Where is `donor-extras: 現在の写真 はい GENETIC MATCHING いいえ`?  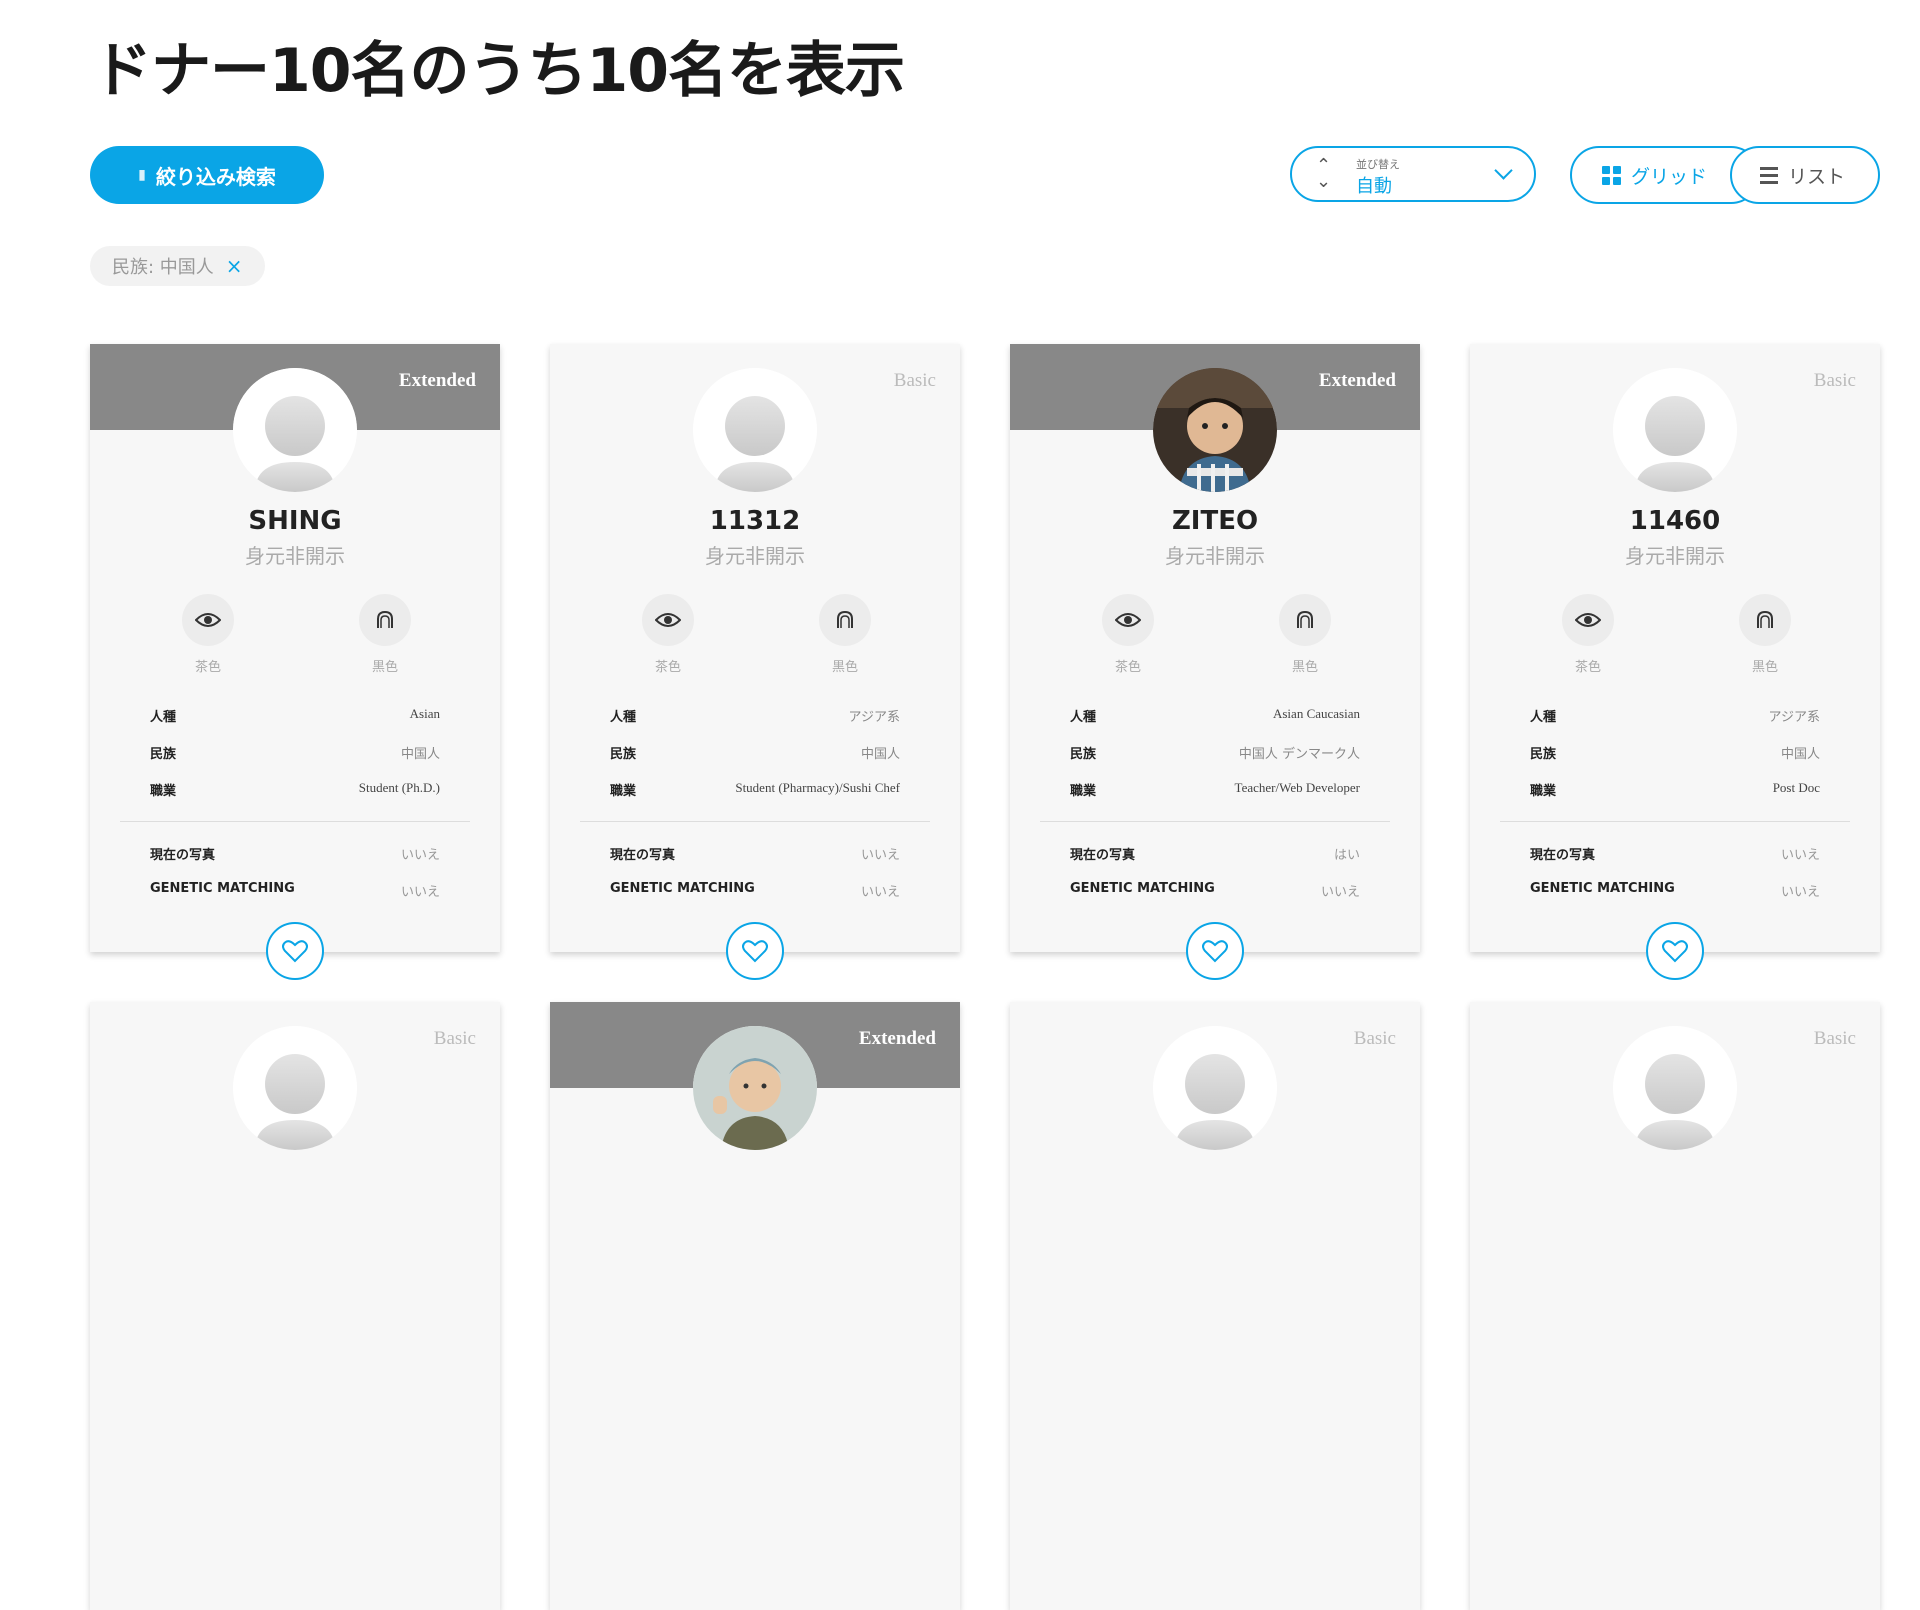 donor-extras: 現在の写真 はい GENETIC MATCHING いいえ is located at coordinates (1215, 881).